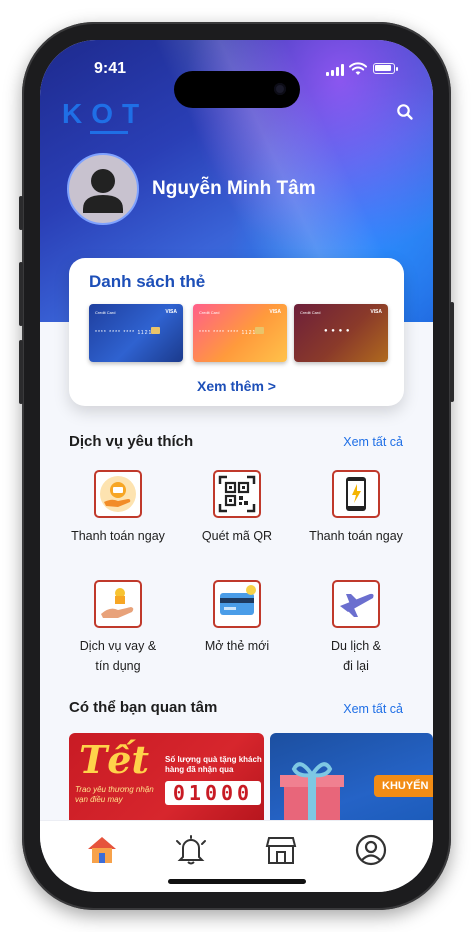 This screenshot has width=473, height=932. What do you see at coordinates (405, 112) in the screenshot?
I see `search-icon` at bounding box center [405, 112].